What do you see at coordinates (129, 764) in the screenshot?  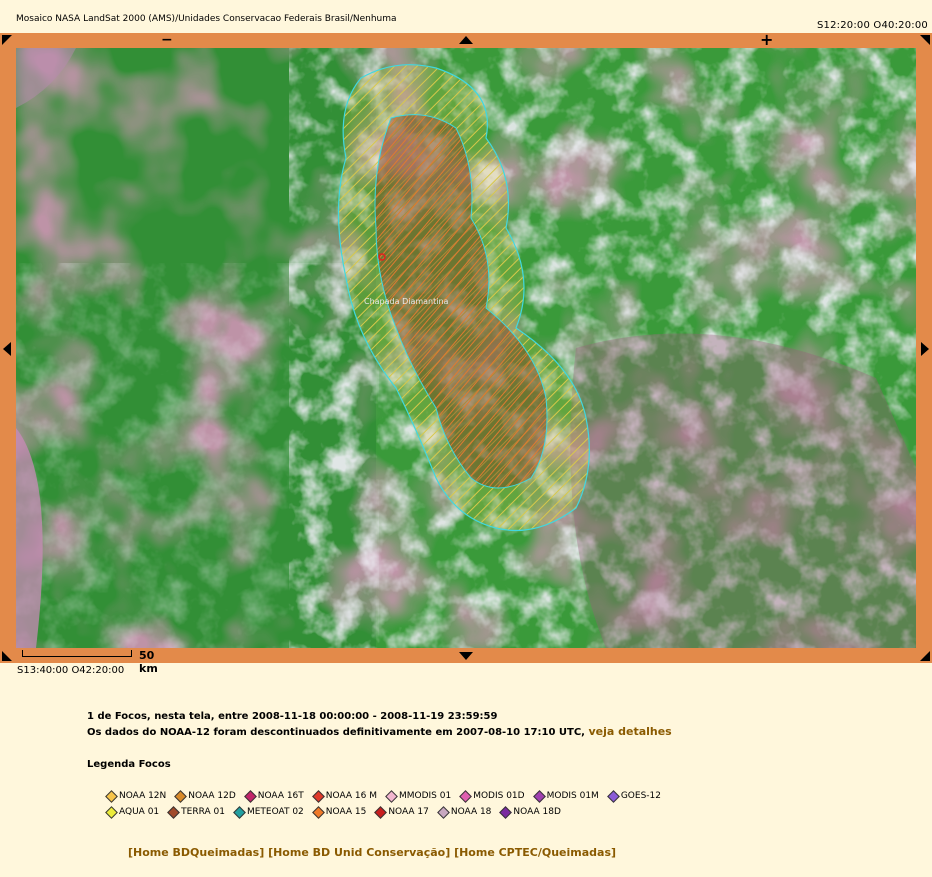 I see `legend-title: Legenda Focos` at bounding box center [129, 764].